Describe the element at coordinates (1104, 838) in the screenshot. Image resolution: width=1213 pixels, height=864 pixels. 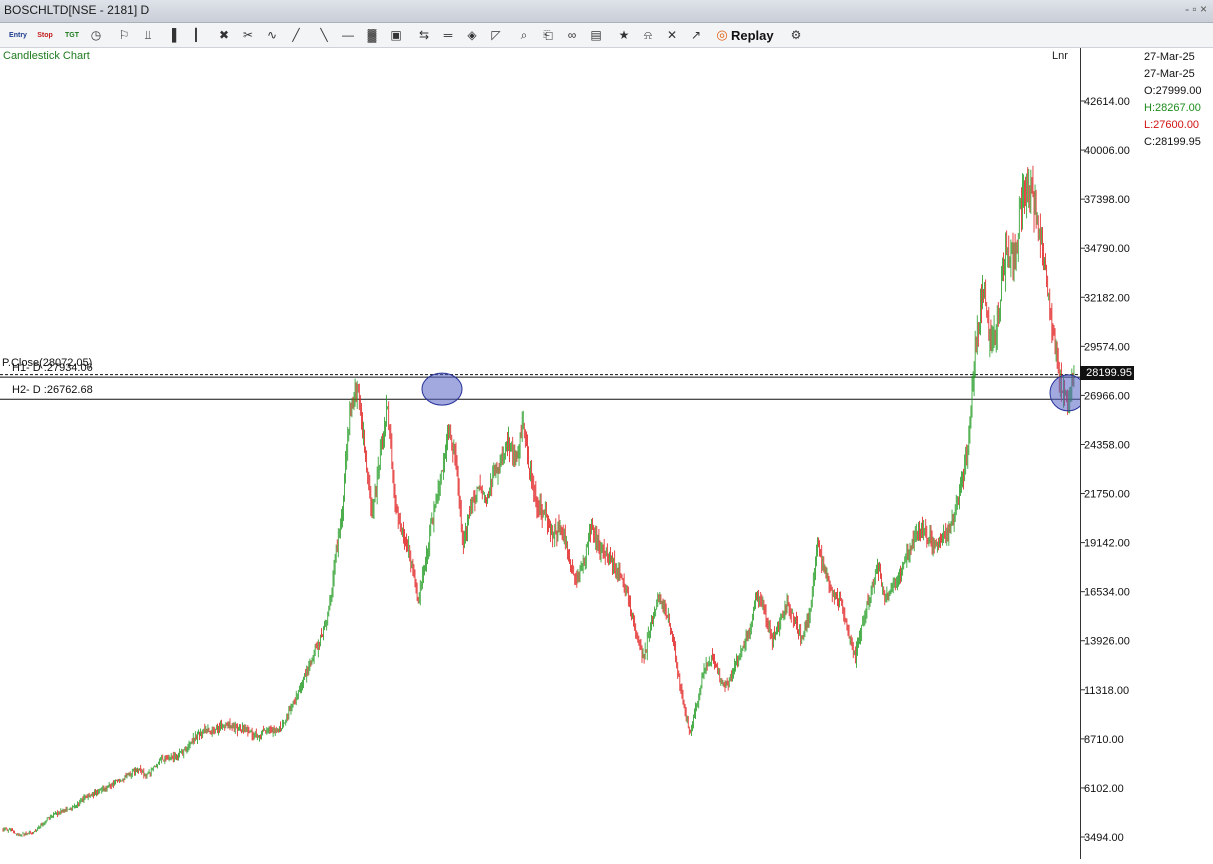
I see `y-tick-label: 3494.00` at that location.